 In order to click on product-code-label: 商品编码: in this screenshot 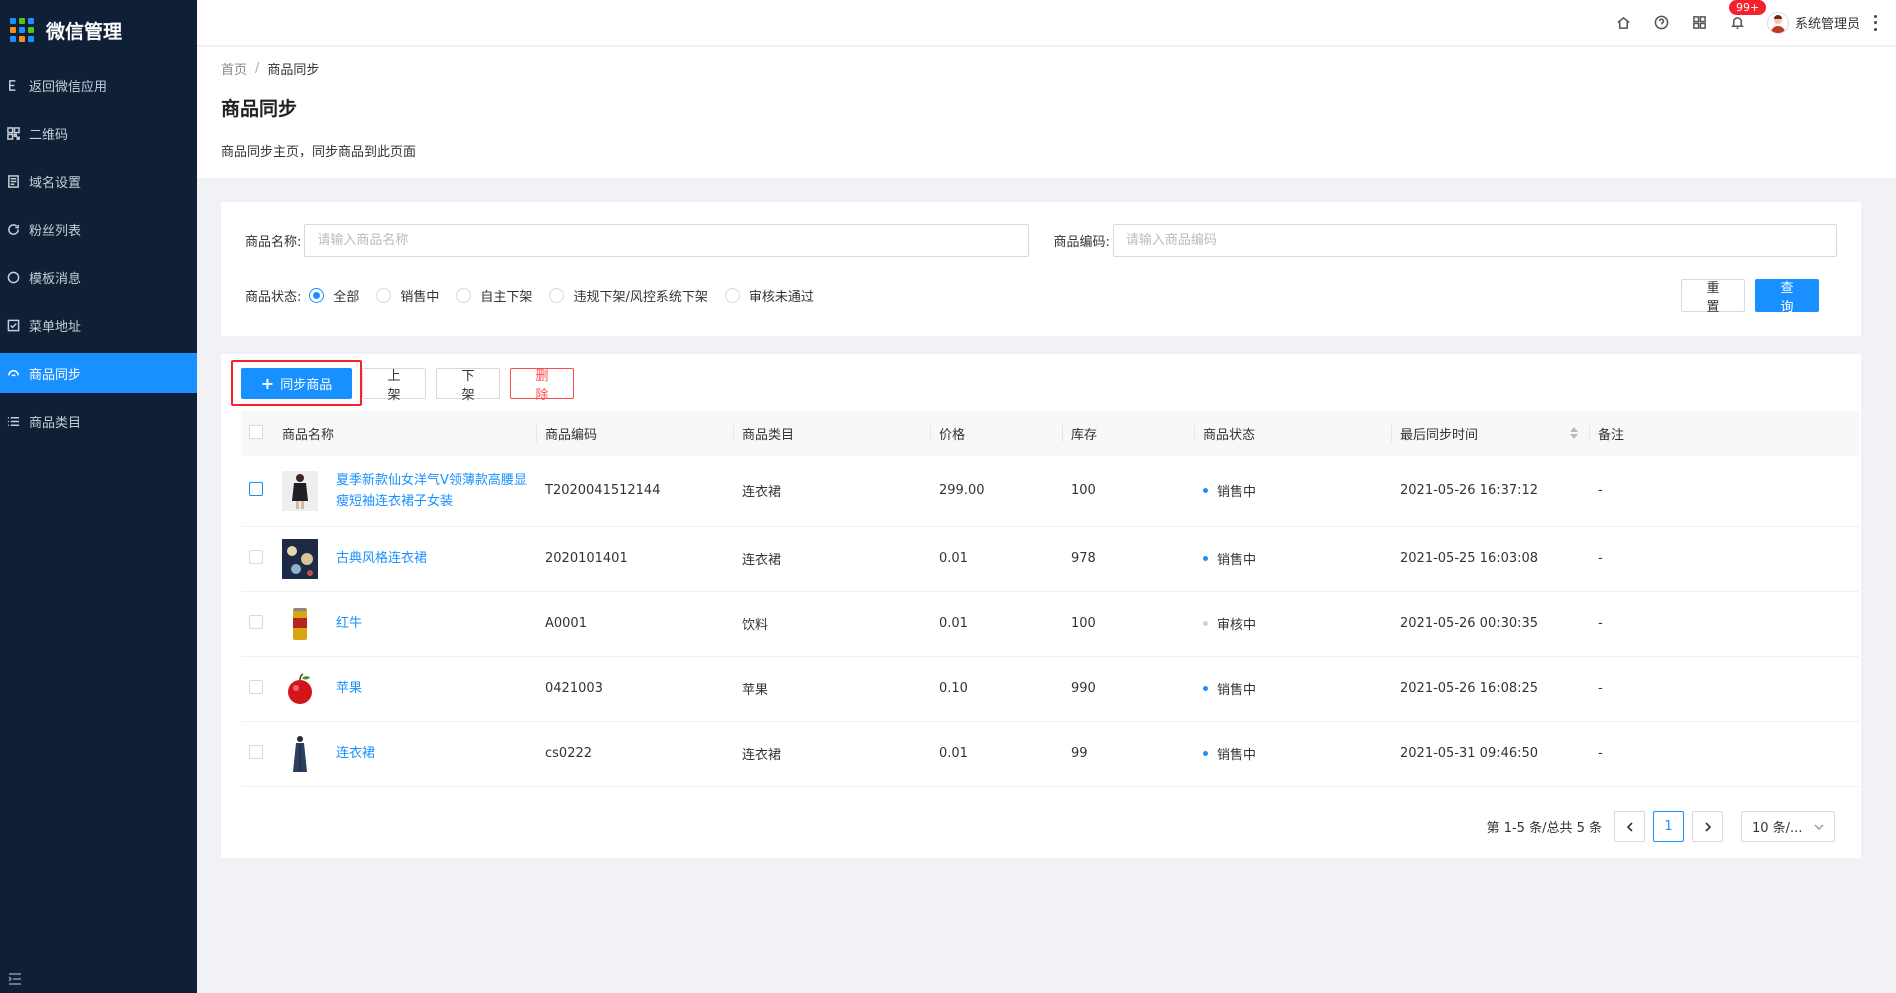, I will do `click(1081, 242)`.